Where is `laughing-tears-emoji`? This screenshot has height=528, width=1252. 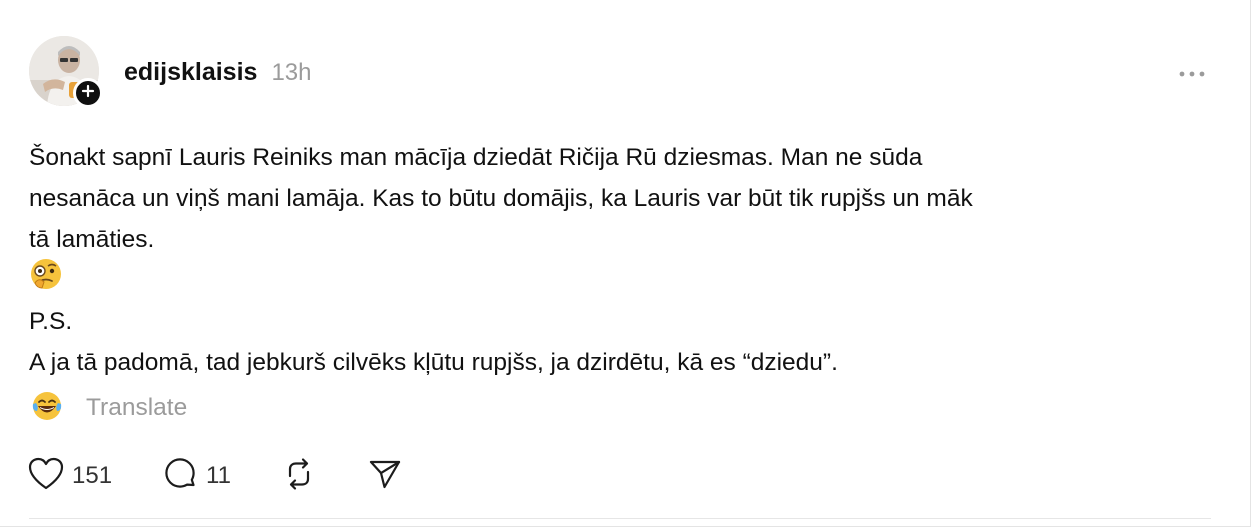 laughing-tears-emoji is located at coordinates (47, 408).